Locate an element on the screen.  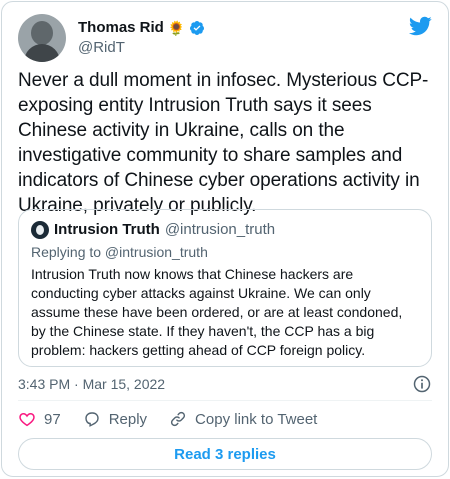
link-icon is located at coordinates (178, 419).